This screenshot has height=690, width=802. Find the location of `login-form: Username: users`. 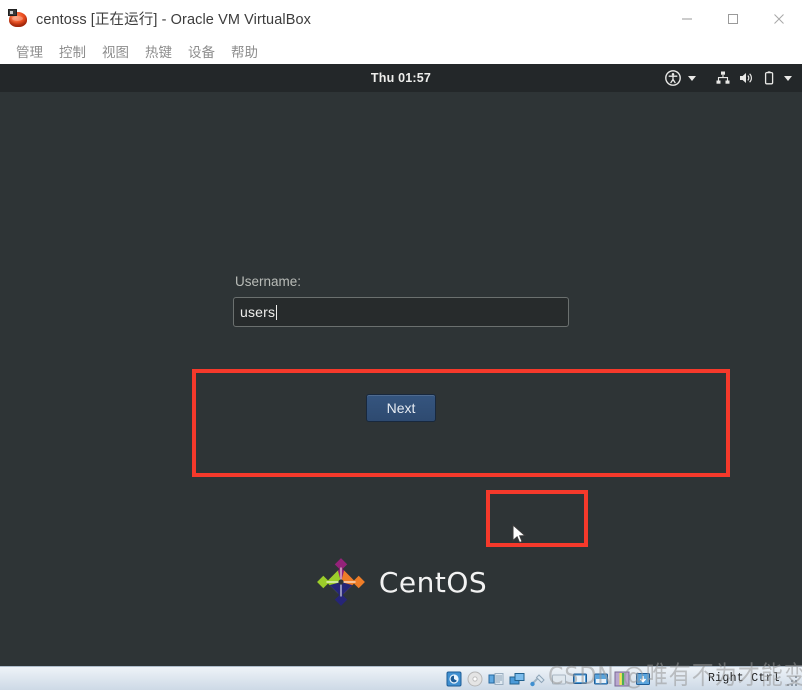

login-form: Username: users is located at coordinates (401, 300).